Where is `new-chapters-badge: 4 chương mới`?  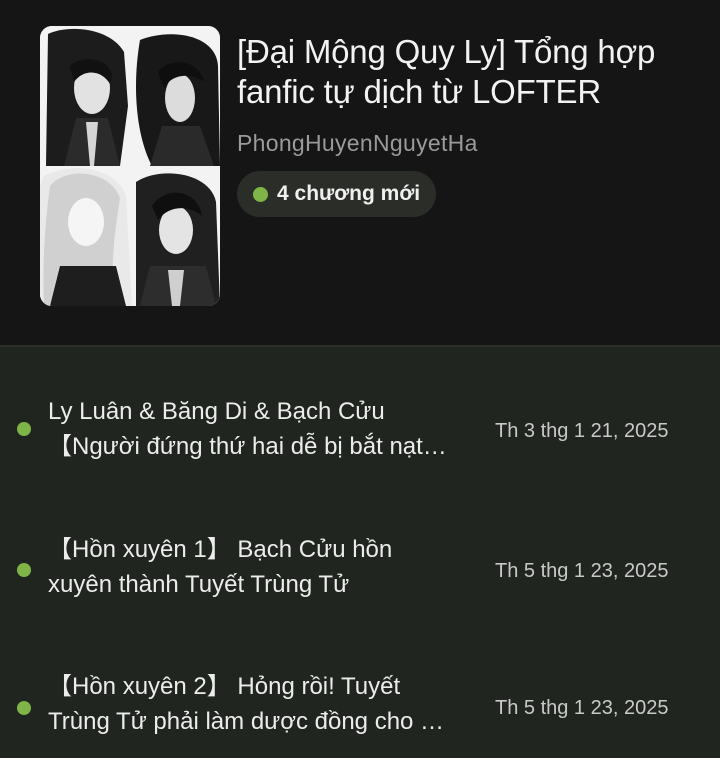
new-chapters-badge: 4 chương mới is located at coordinates (337, 194).